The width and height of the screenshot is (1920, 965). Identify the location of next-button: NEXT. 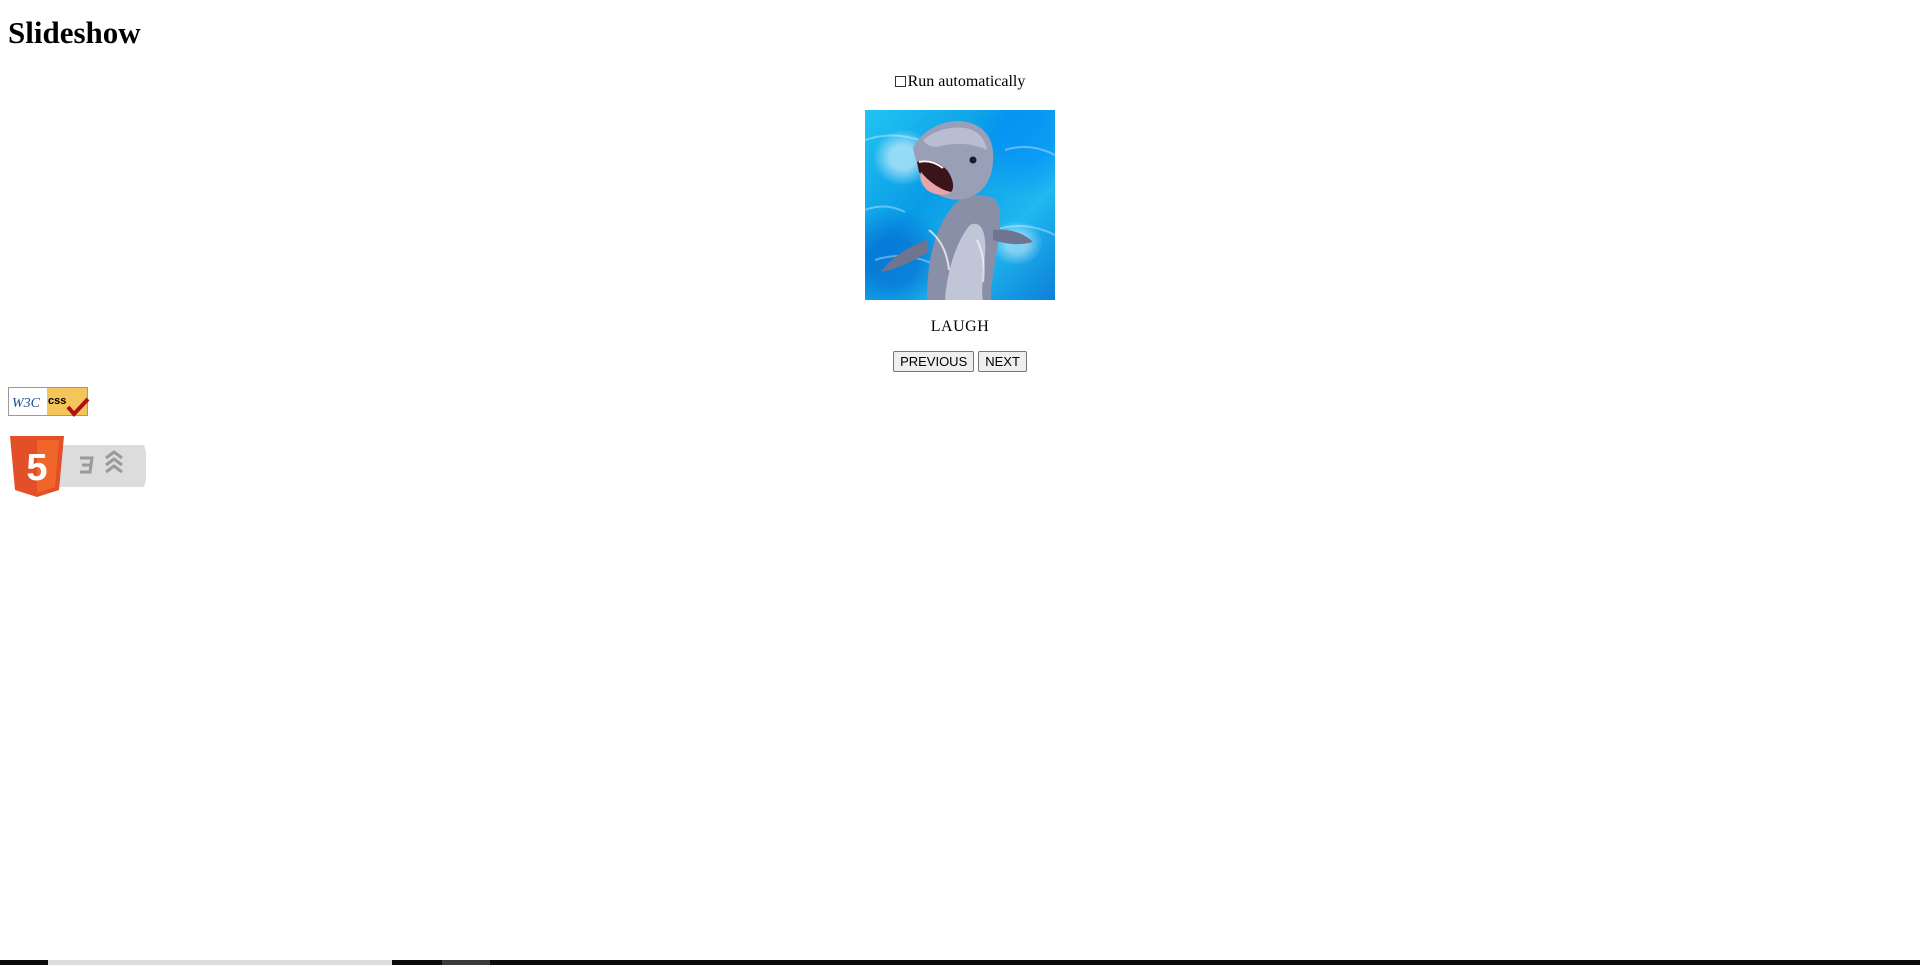
(1002, 361).